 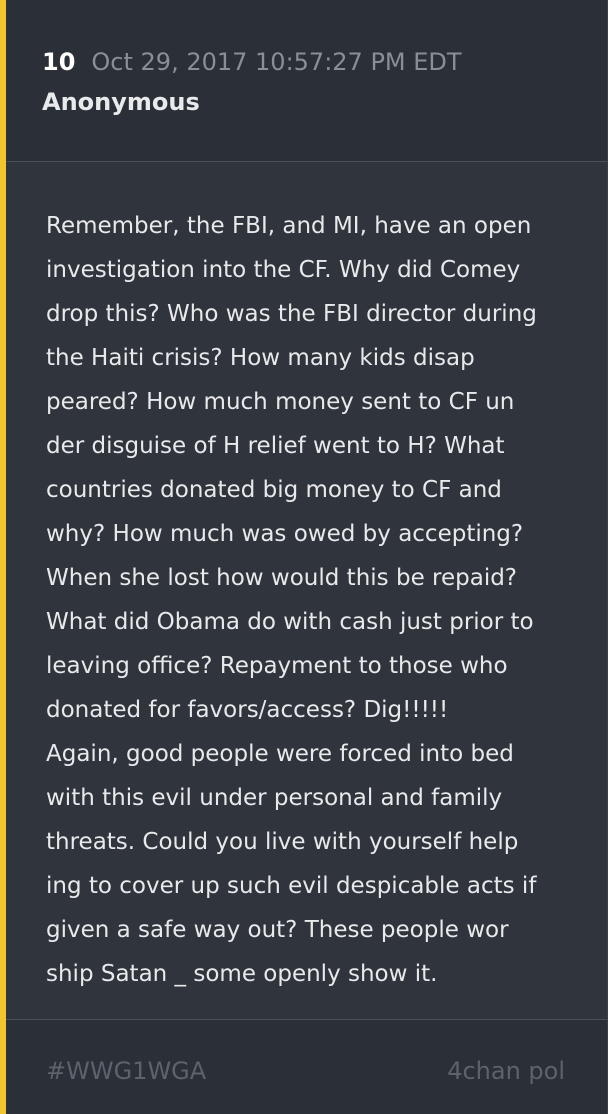 What do you see at coordinates (274, 490) in the screenshot?
I see `post-body-line: countries donated big money to CF and` at bounding box center [274, 490].